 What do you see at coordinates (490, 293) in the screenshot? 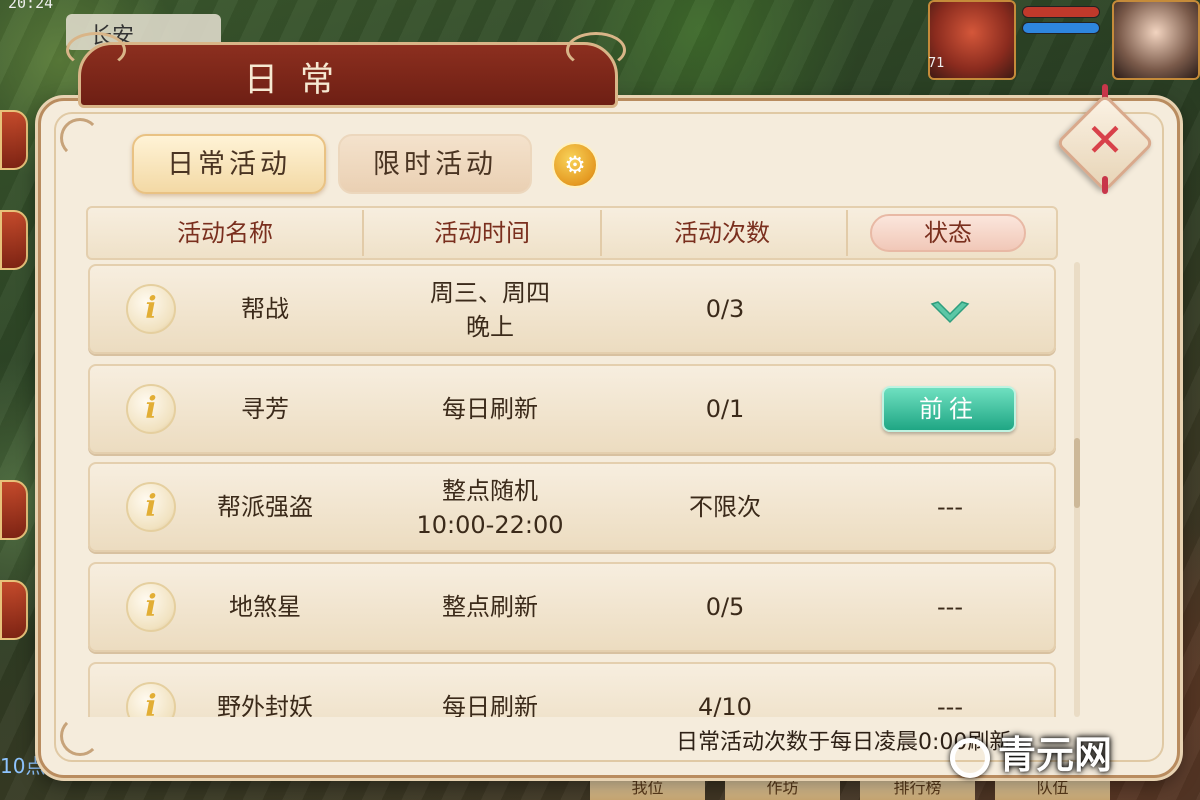
I see `activity-time: 周三、周四` at bounding box center [490, 293].